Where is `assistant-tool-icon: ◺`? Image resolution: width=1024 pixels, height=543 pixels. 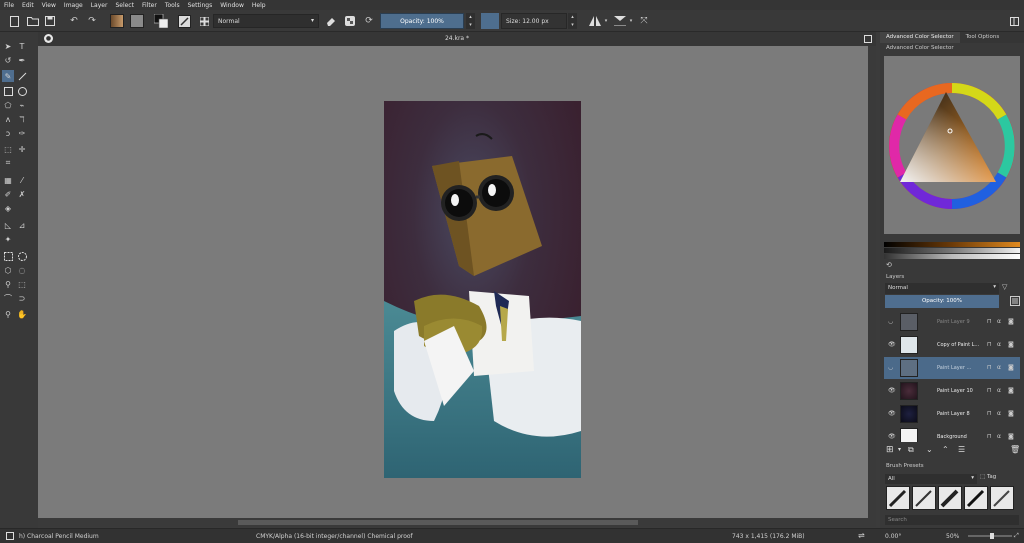
assistant-tool-icon: ◺ is located at coordinates (8, 225).